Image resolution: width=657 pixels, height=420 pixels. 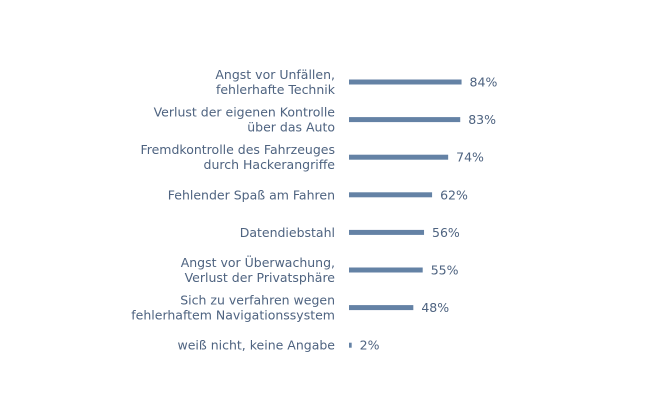 I want to click on category-label: Verlust der Privatsphäre, so click(x=260, y=277).